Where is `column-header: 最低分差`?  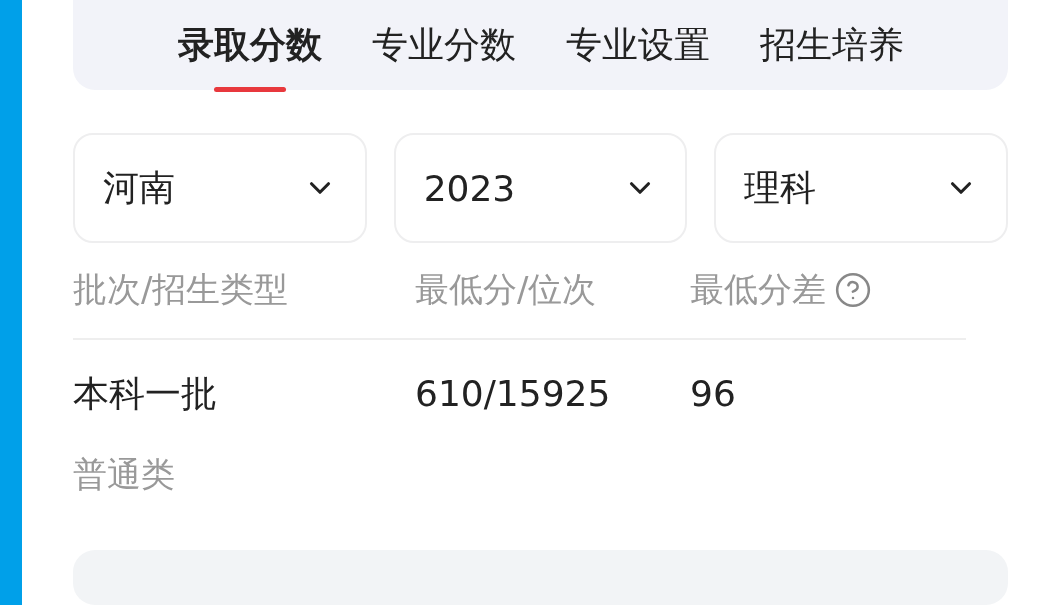
column-header: 最低分差 is located at coordinates (758, 290).